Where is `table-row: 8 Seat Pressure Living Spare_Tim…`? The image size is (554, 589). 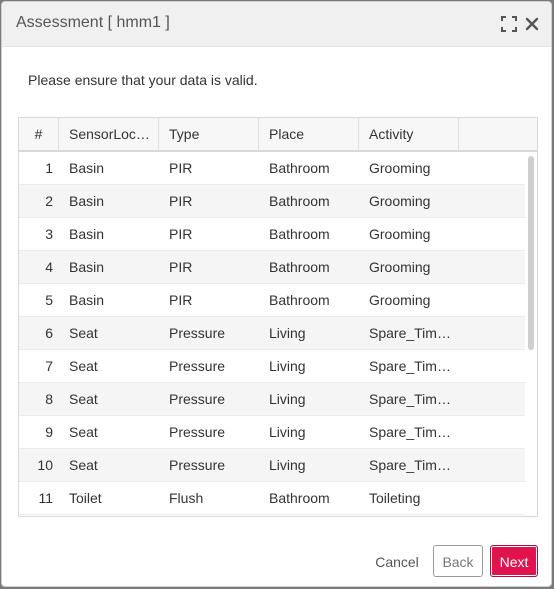
table-row: 8 Seat Pressure Living Spare_Tim… is located at coordinates (272, 399).